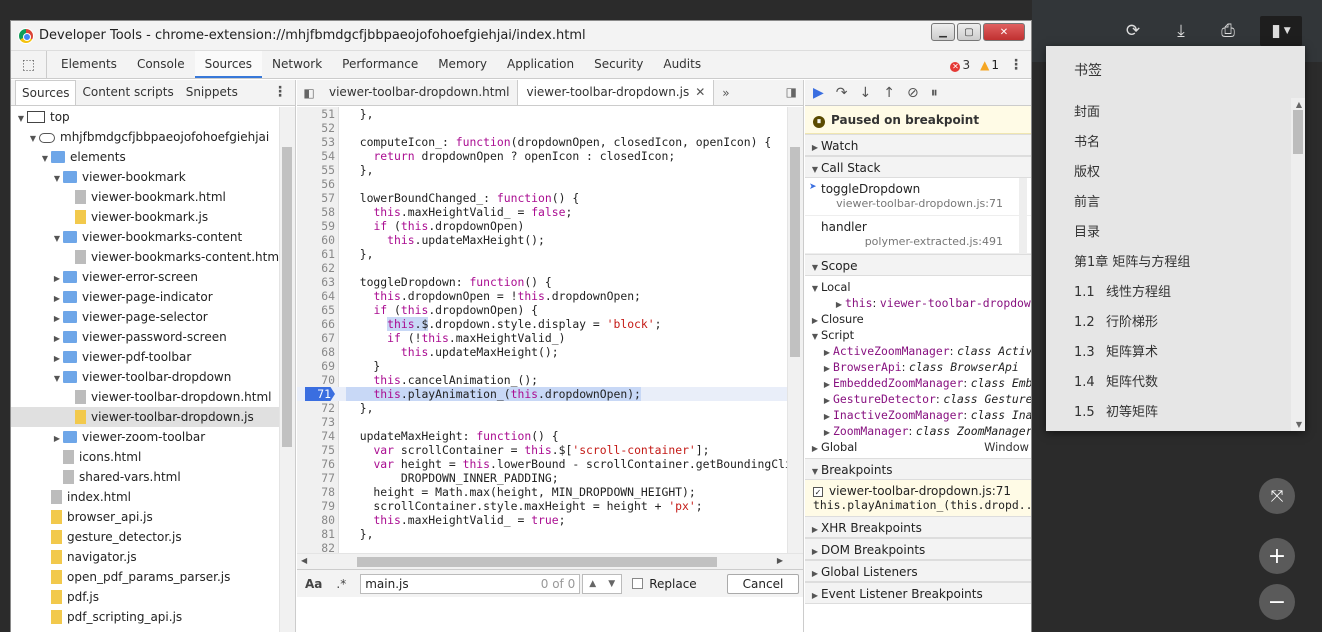 This screenshot has width=1322, height=632. I want to click on line-number: 51, so click(316, 114).